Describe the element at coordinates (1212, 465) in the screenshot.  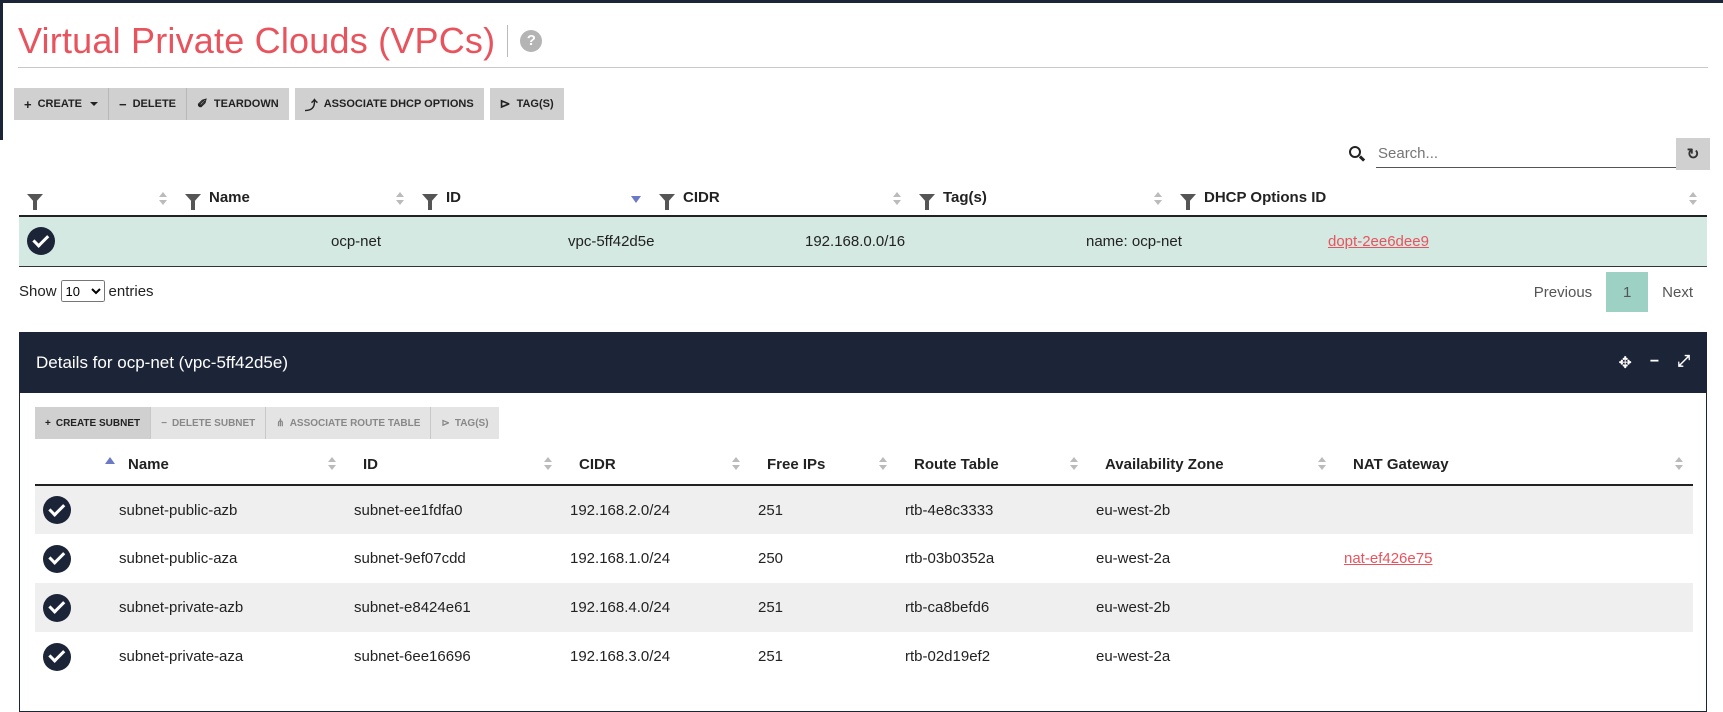
I see `column-header-availability-zone: Availability Zone` at that location.